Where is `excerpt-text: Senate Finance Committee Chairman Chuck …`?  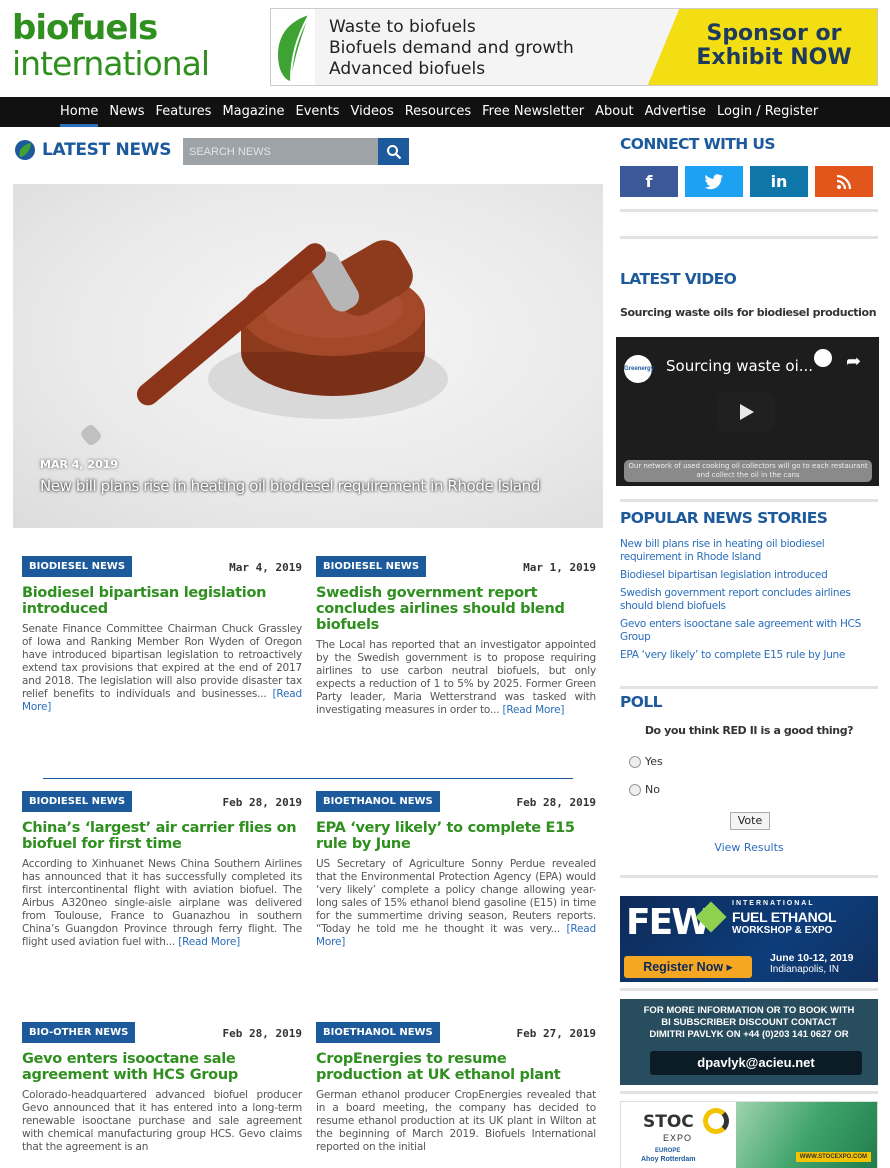
excerpt-text: Senate Finance Committee Chairman Chuck … is located at coordinates (162, 661).